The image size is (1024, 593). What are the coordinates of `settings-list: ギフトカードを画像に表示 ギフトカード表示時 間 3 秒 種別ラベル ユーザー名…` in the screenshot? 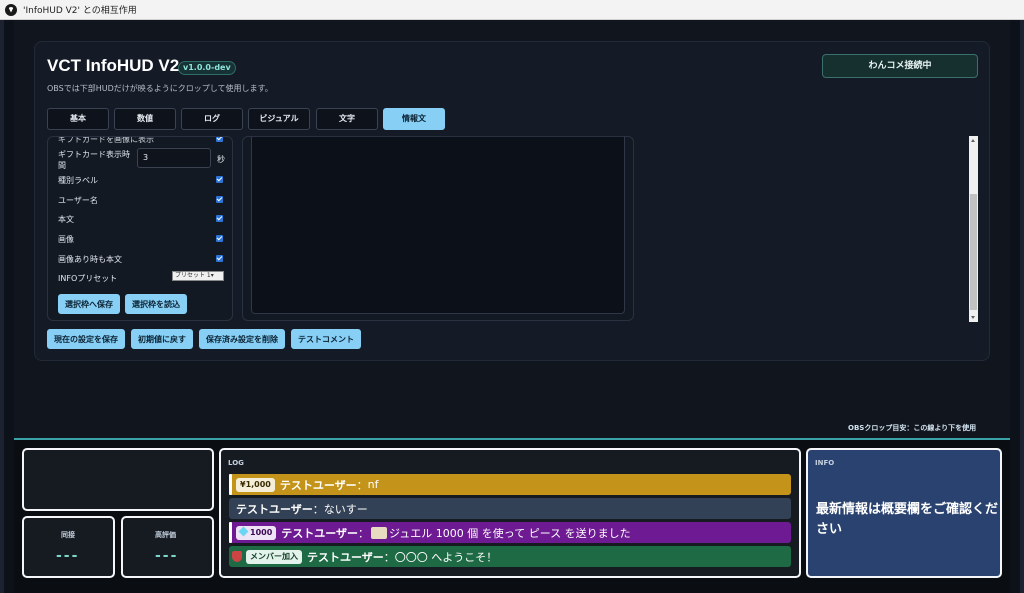 It's located at (140, 228).